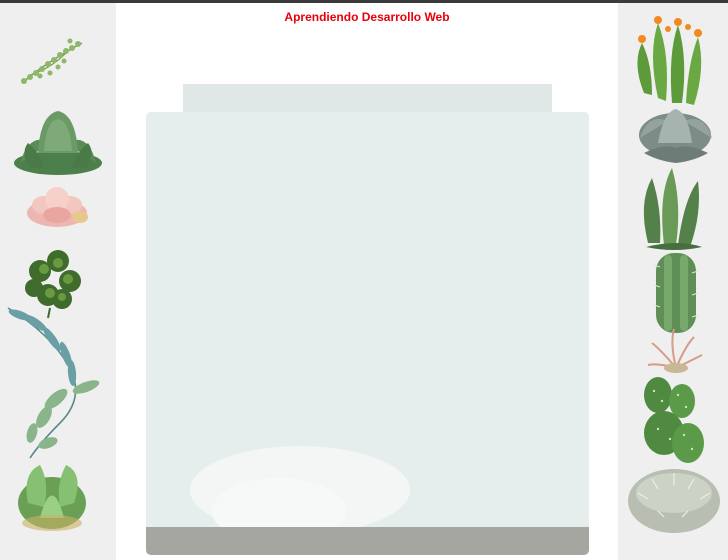 This screenshot has width=728, height=560. Describe the element at coordinates (674, 420) in the screenshot. I see `prickly-pear-icon` at that location.